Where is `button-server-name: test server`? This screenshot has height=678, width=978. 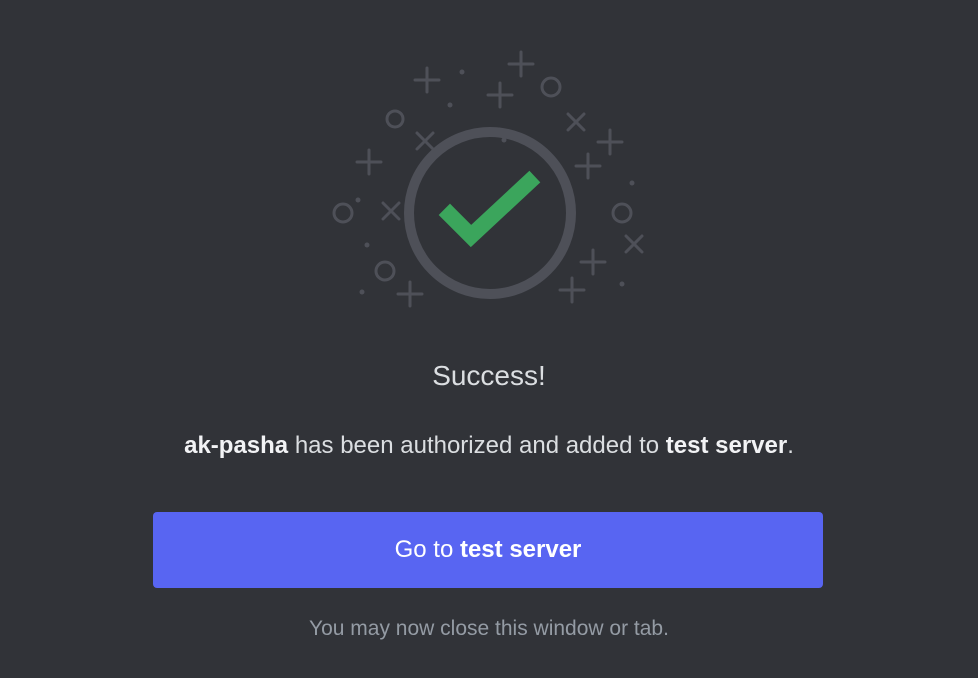
button-server-name: test server is located at coordinates (520, 549).